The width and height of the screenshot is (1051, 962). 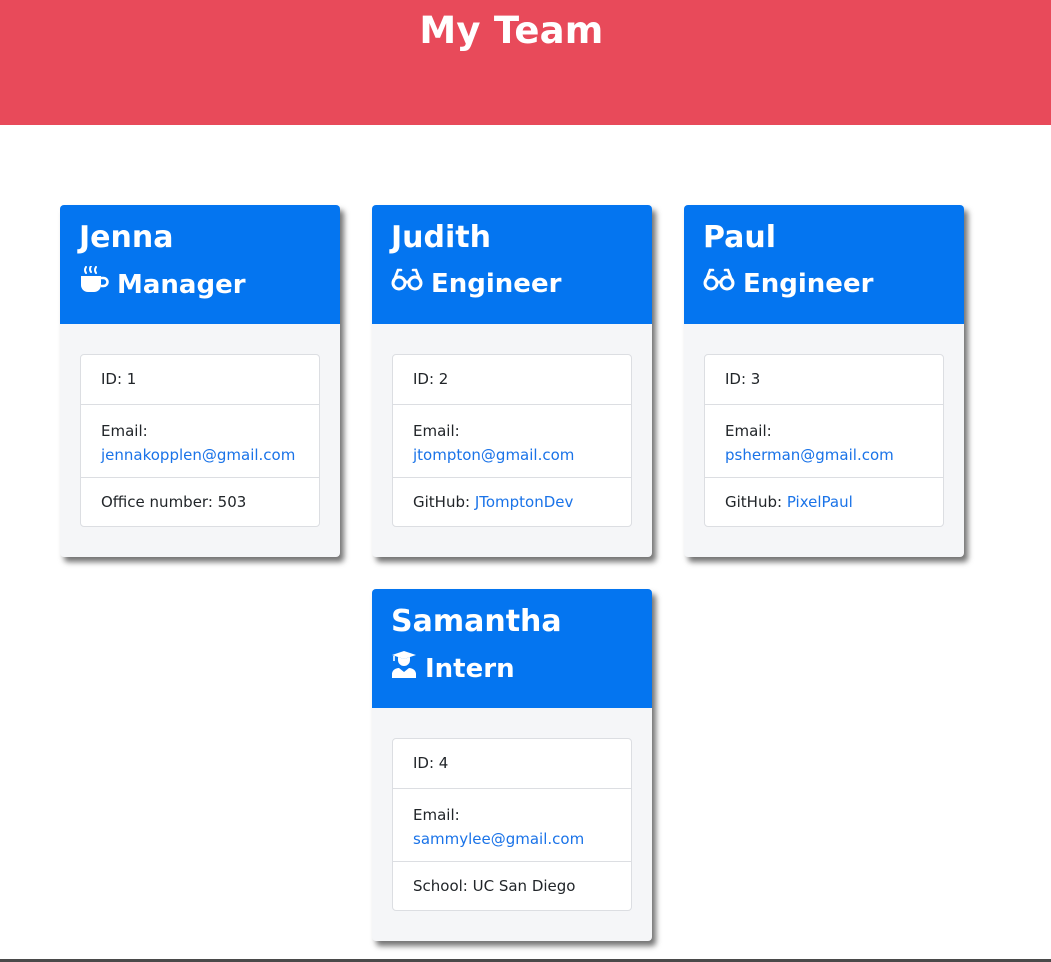 I want to click on graduate-icon, so click(x=404, y=668).